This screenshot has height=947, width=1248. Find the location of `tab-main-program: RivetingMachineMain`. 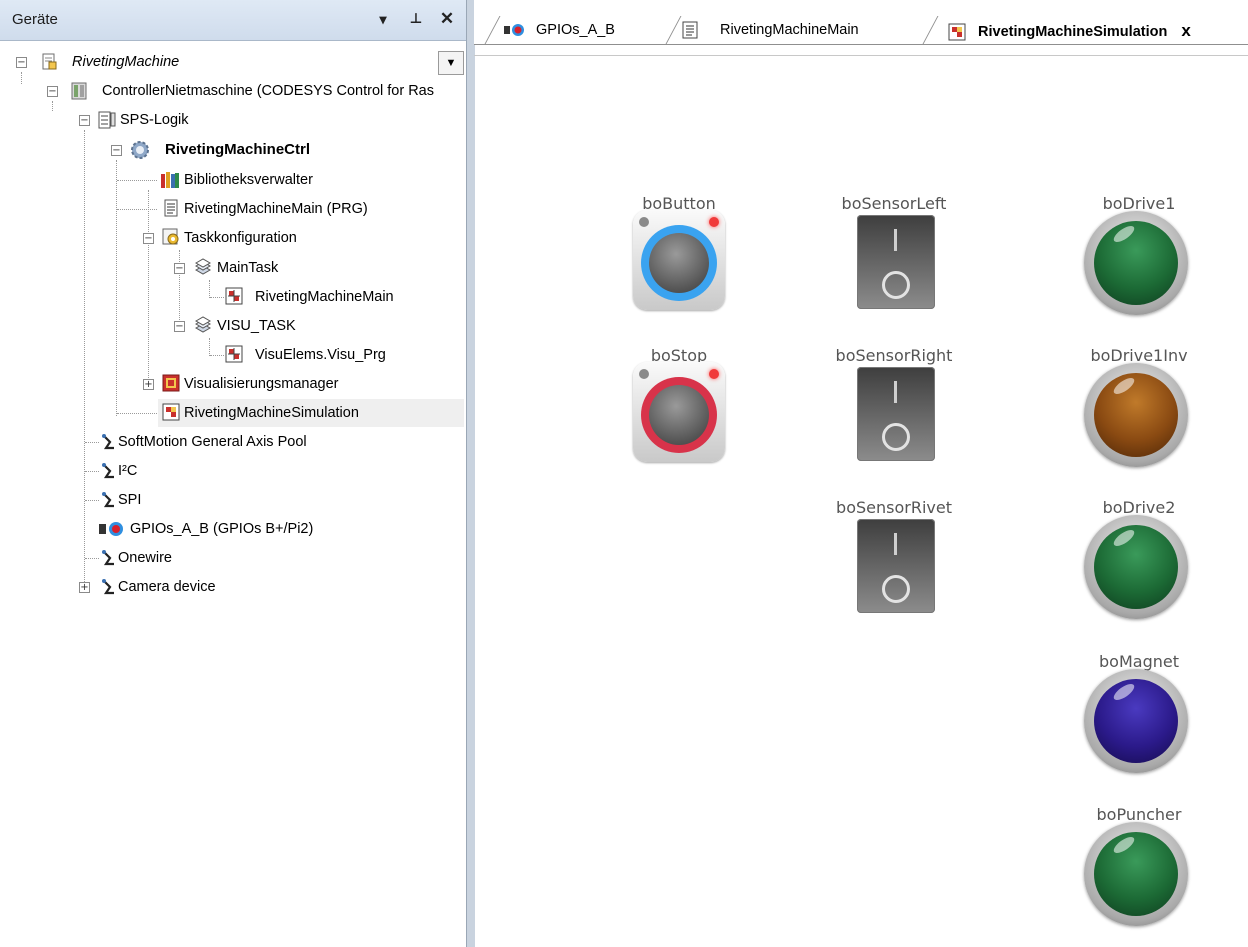

tab-main-program: RivetingMachineMain is located at coordinates (770, 30).